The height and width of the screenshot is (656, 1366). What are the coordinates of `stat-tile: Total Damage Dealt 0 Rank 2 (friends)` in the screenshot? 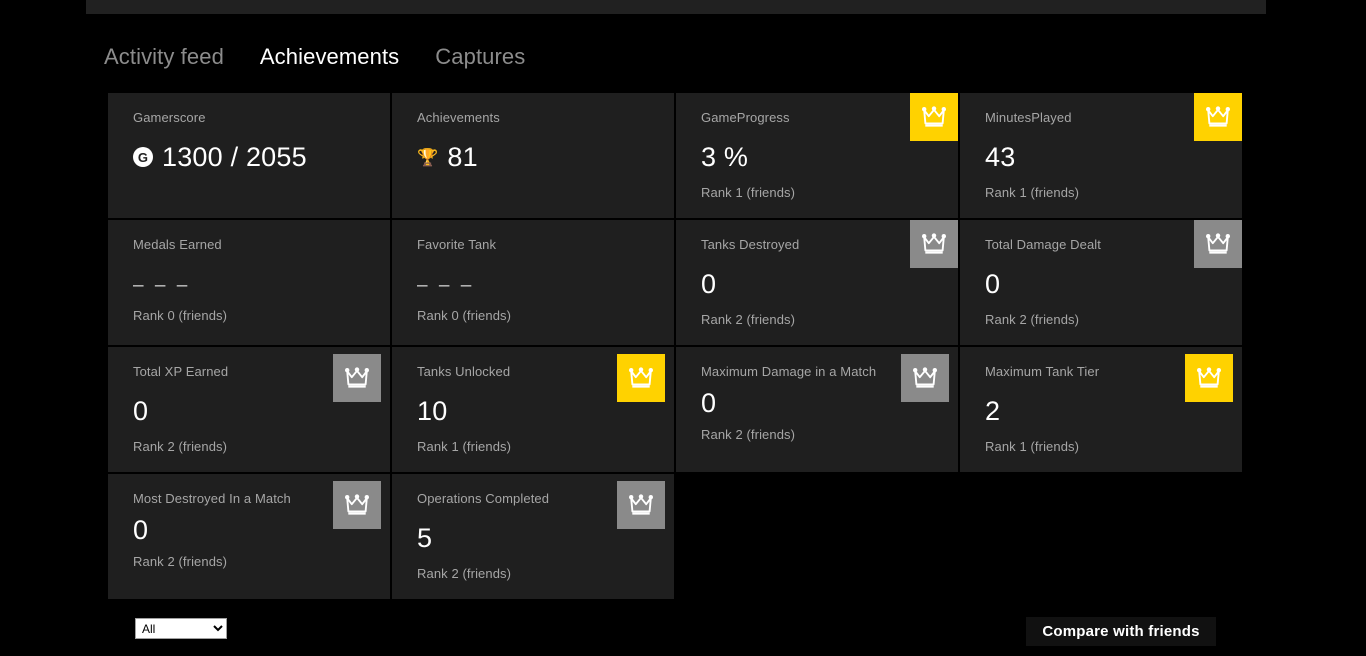 It's located at (1101, 282).